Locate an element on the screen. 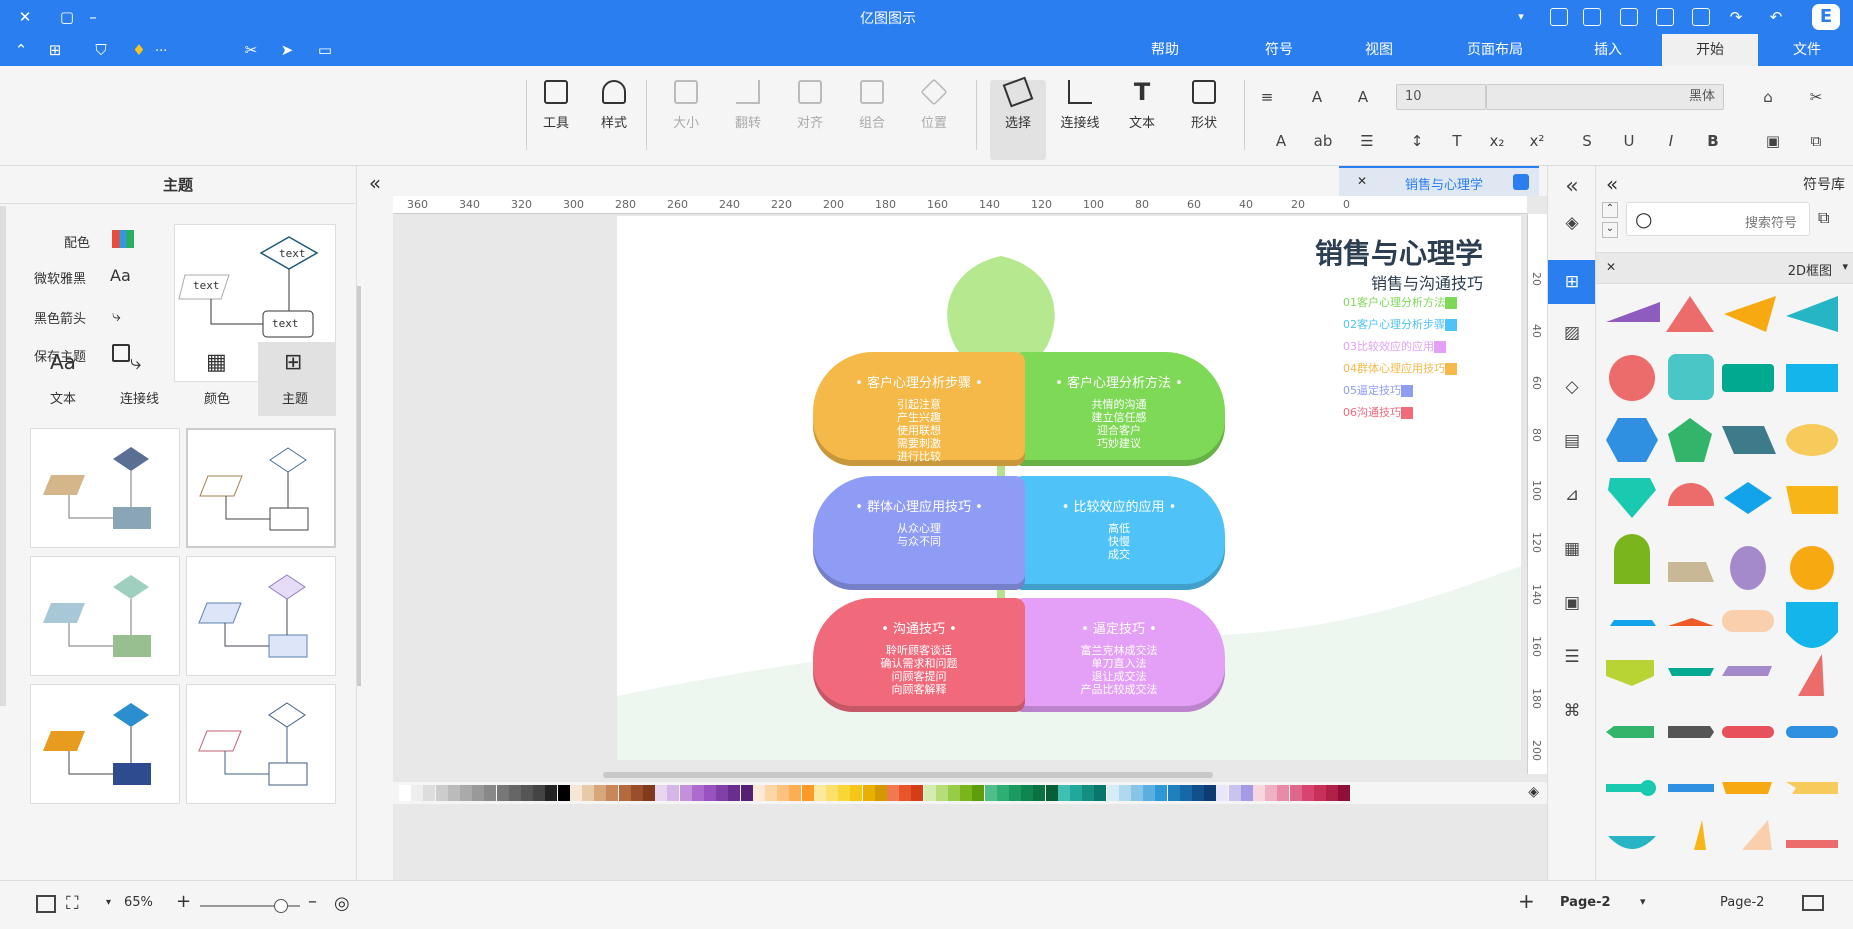  layers-icon: ◇ is located at coordinates (1572, 387).